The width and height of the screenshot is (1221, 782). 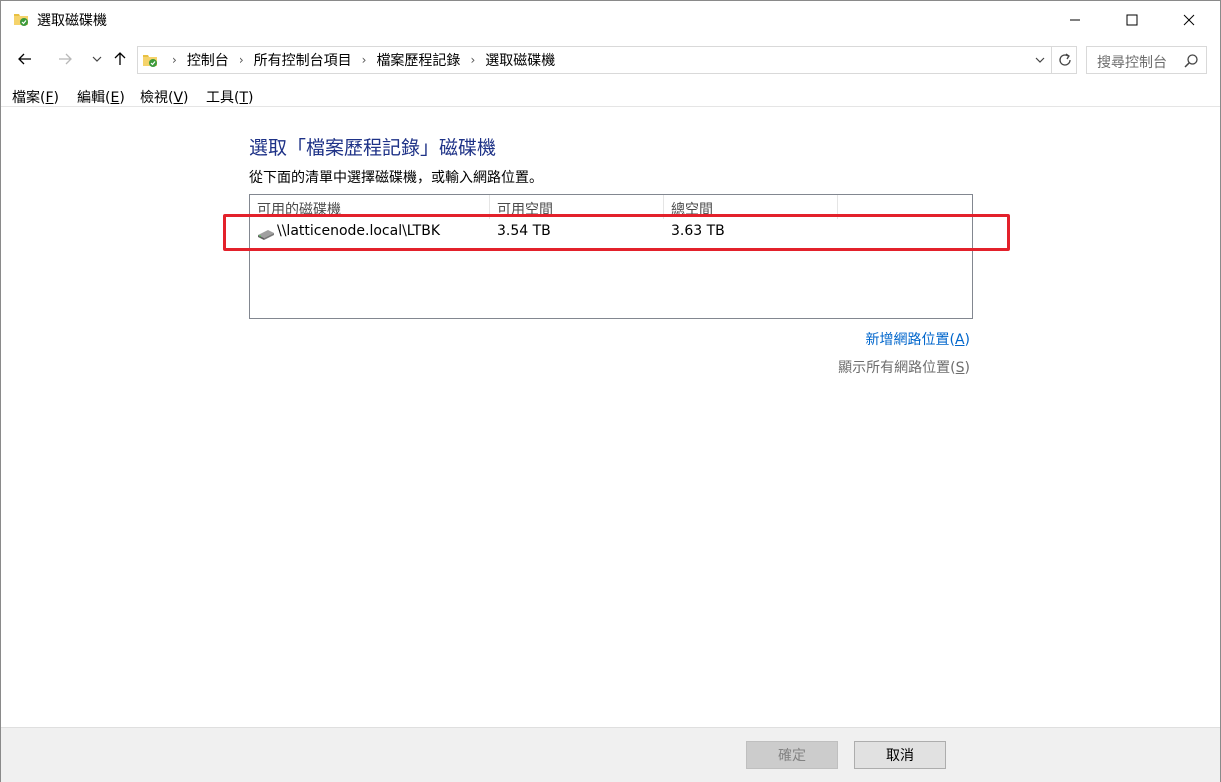 I want to click on arrow-up-icon, so click(x=120, y=58).